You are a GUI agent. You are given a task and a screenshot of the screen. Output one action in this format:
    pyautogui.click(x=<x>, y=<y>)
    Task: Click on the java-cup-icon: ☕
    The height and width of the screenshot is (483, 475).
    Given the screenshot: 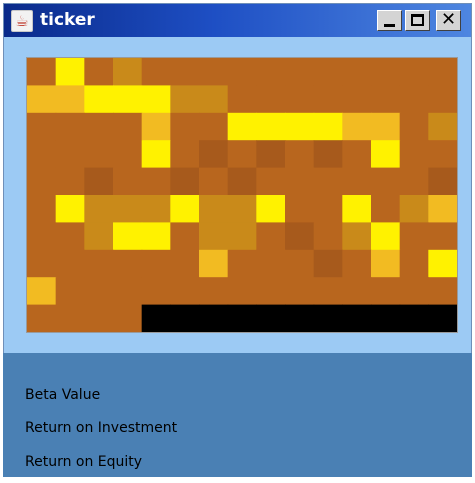 What is the action you would take?
    pyautogui.click(x=22, y=21)
    